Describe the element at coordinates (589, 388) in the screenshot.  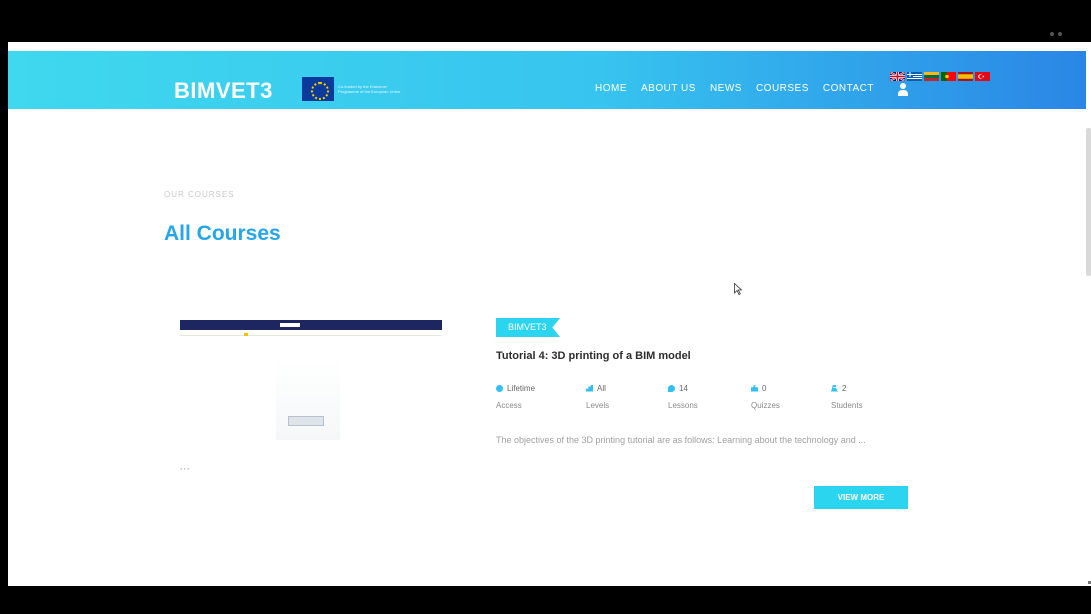
I see `bar-chart-icon` at that location.